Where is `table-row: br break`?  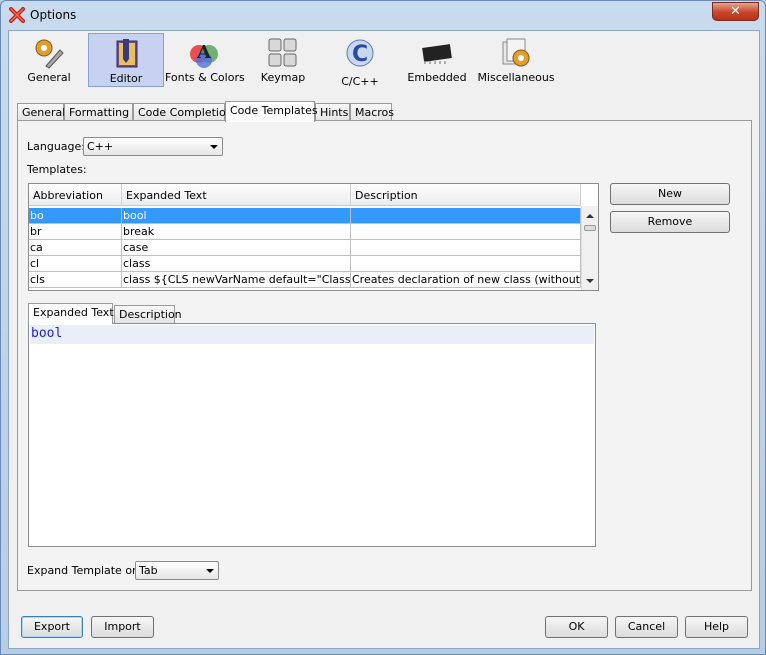
table-row: br break is located at coordinates (305, 232).